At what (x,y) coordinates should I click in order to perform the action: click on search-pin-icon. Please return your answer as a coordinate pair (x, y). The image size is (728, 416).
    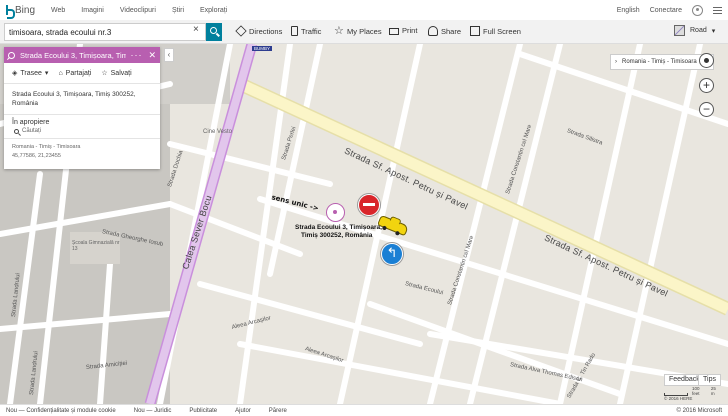
    Looking at the image, I should click on (11, 55).